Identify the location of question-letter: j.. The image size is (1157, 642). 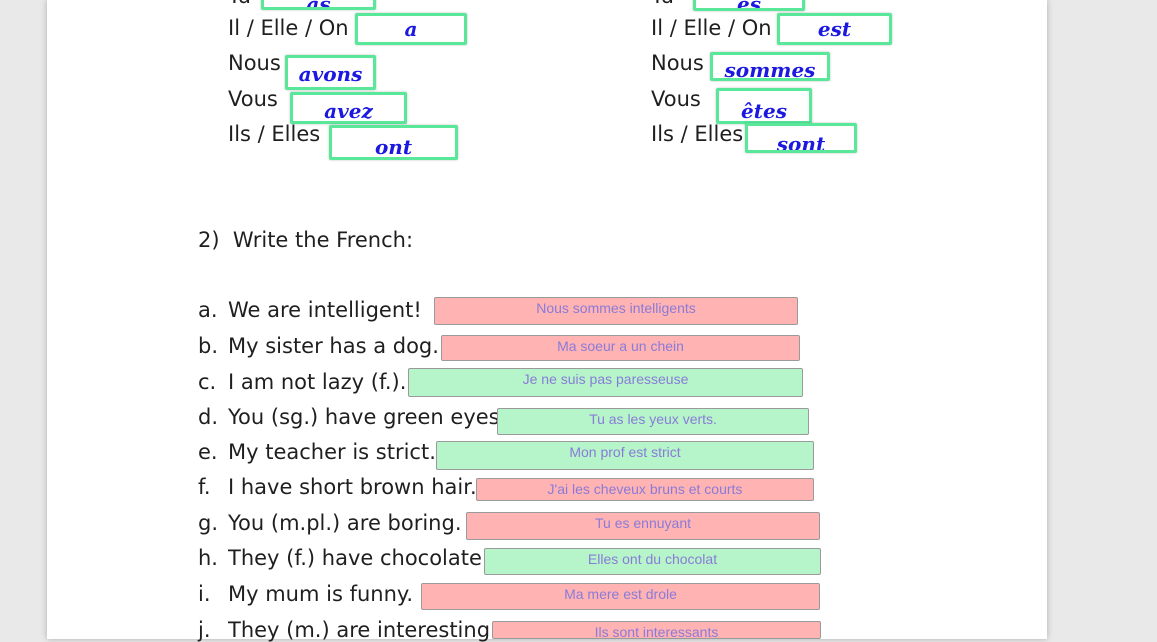
(204, 630).